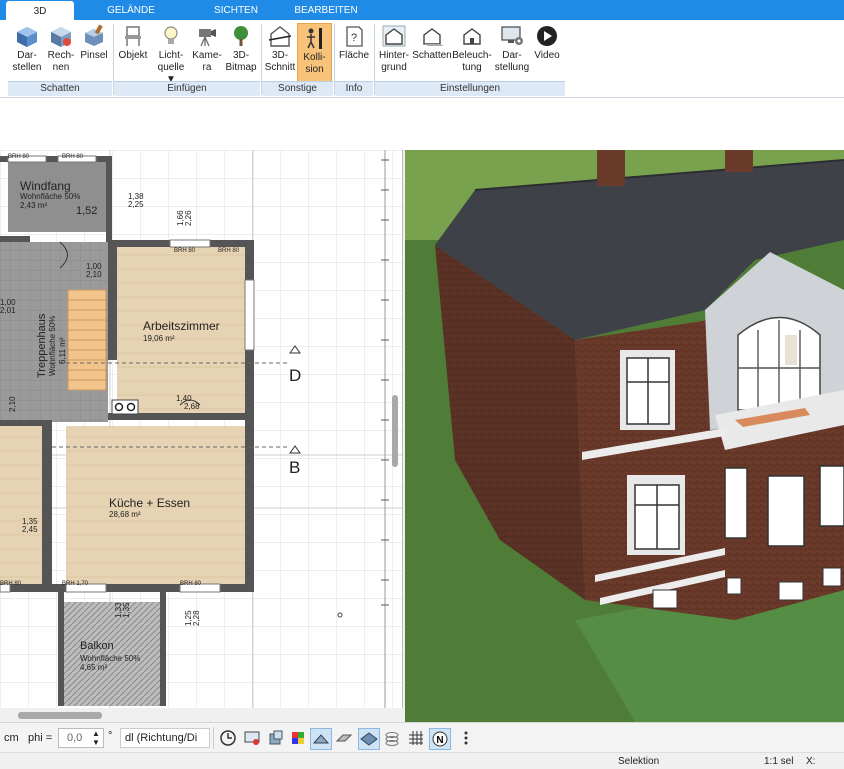  What do you see at coordinates (27, 67) in the screenshot?
I see `darstellen-label-2: stellen` at bounding box center [27, 67].